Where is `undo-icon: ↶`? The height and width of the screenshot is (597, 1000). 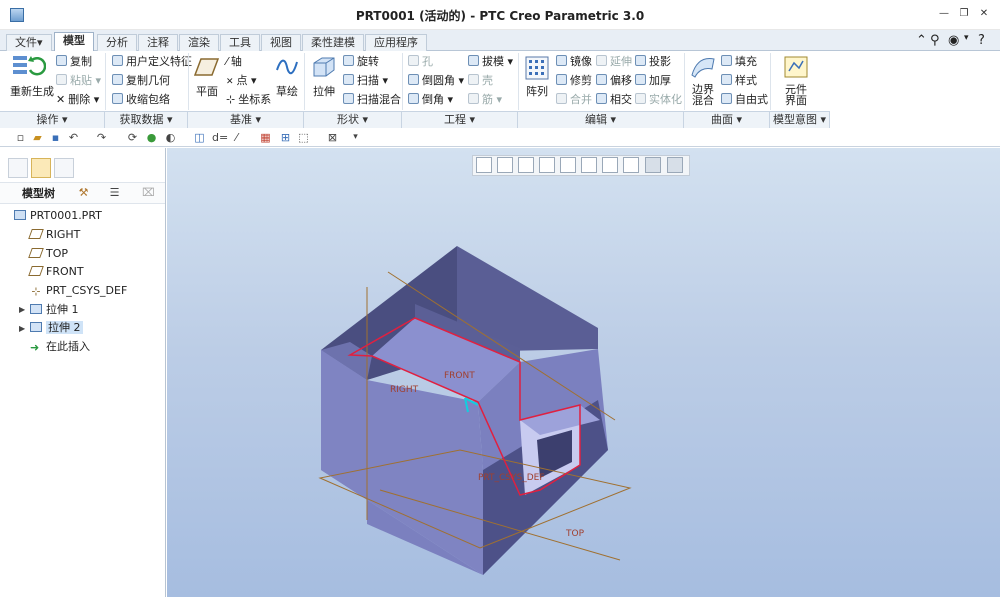 undo-icon: ↶ is located at coordinates (73, 137).